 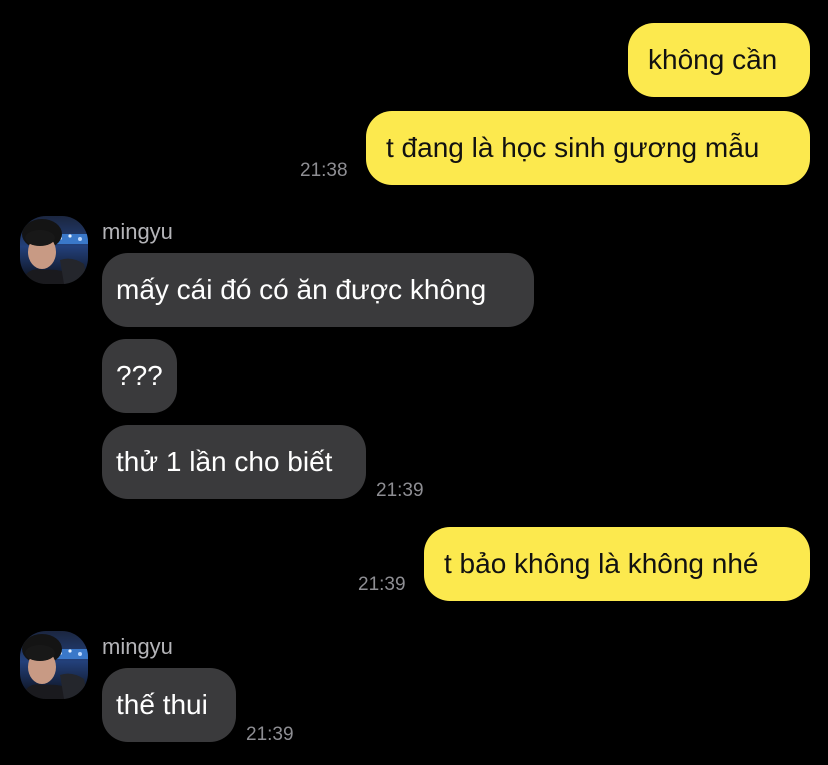 I want to click on message-text: t đang là học sinh gương mẫu, so click(x=573, y=147).